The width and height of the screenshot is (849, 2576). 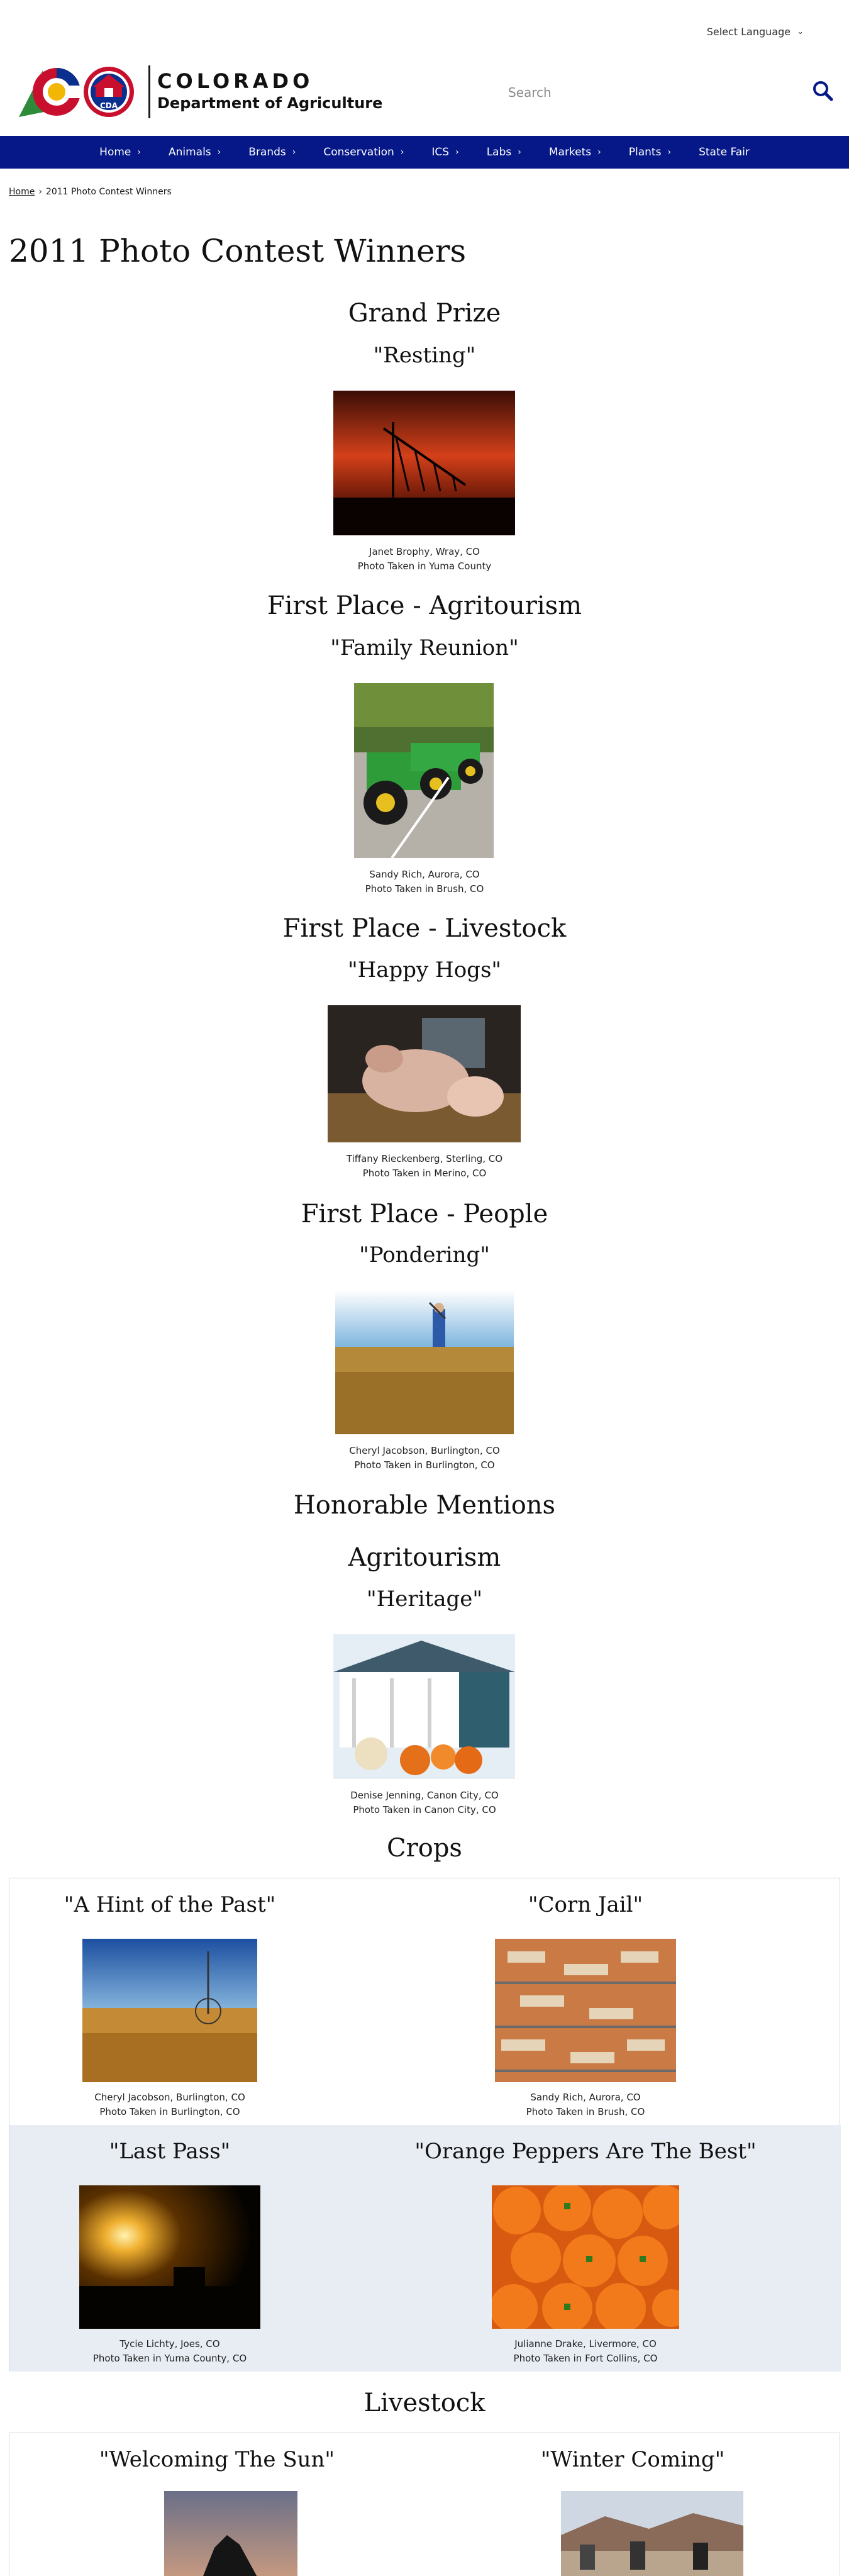 What do you see at coordinates (425, 1465) in the screenshot?
I see `photo-location: Photo Taken in Burlington, CO` at bounding box center [425, 1465].